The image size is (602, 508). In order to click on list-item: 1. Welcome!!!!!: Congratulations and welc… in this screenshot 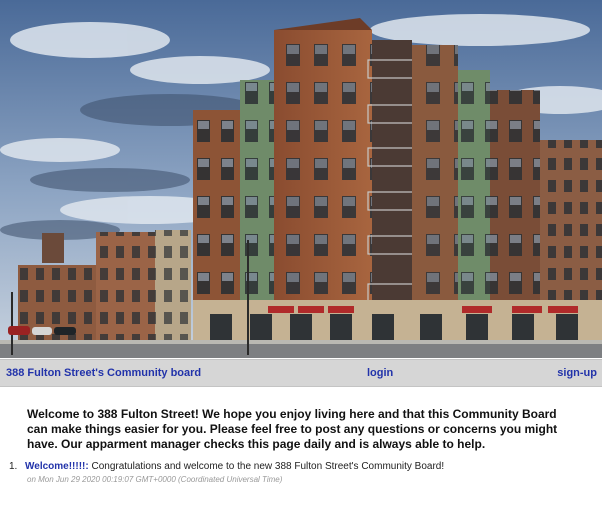, I will do `click(299, 473)`.